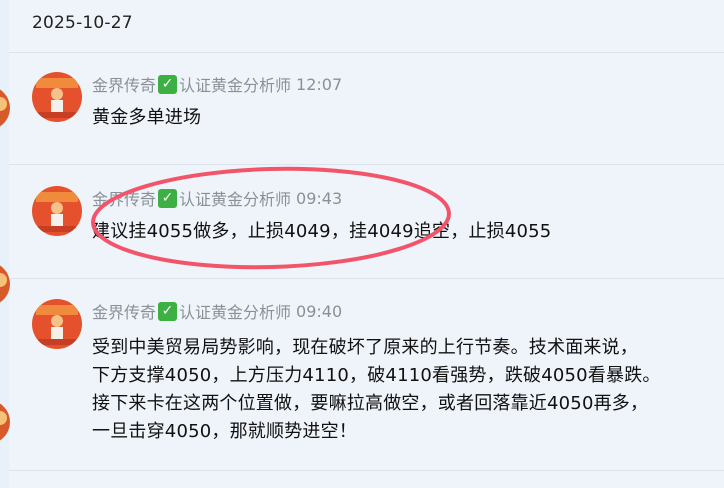 This screenshot has height=488, width=724. I want to click on message-line: 受到中美贸易局势影响，现在破坏了原来的上行节奏。技术面来说，, so click(365, 347).